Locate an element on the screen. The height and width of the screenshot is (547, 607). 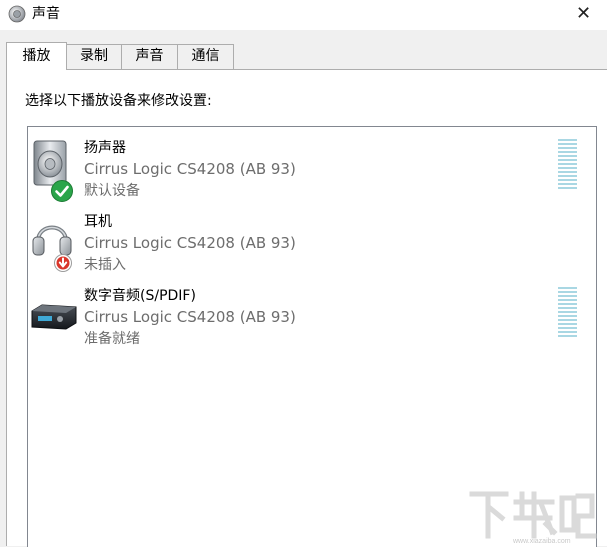
default-check-badge-icon is located at coordinates (62, 191).